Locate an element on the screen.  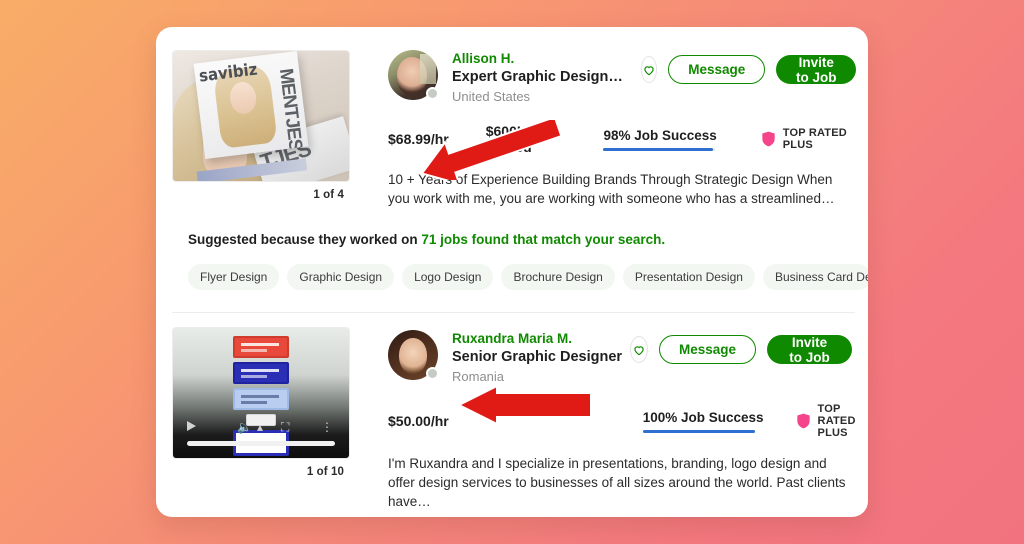
hourly-rate-1: $68.99/hr is located at coordinates (418, 139).